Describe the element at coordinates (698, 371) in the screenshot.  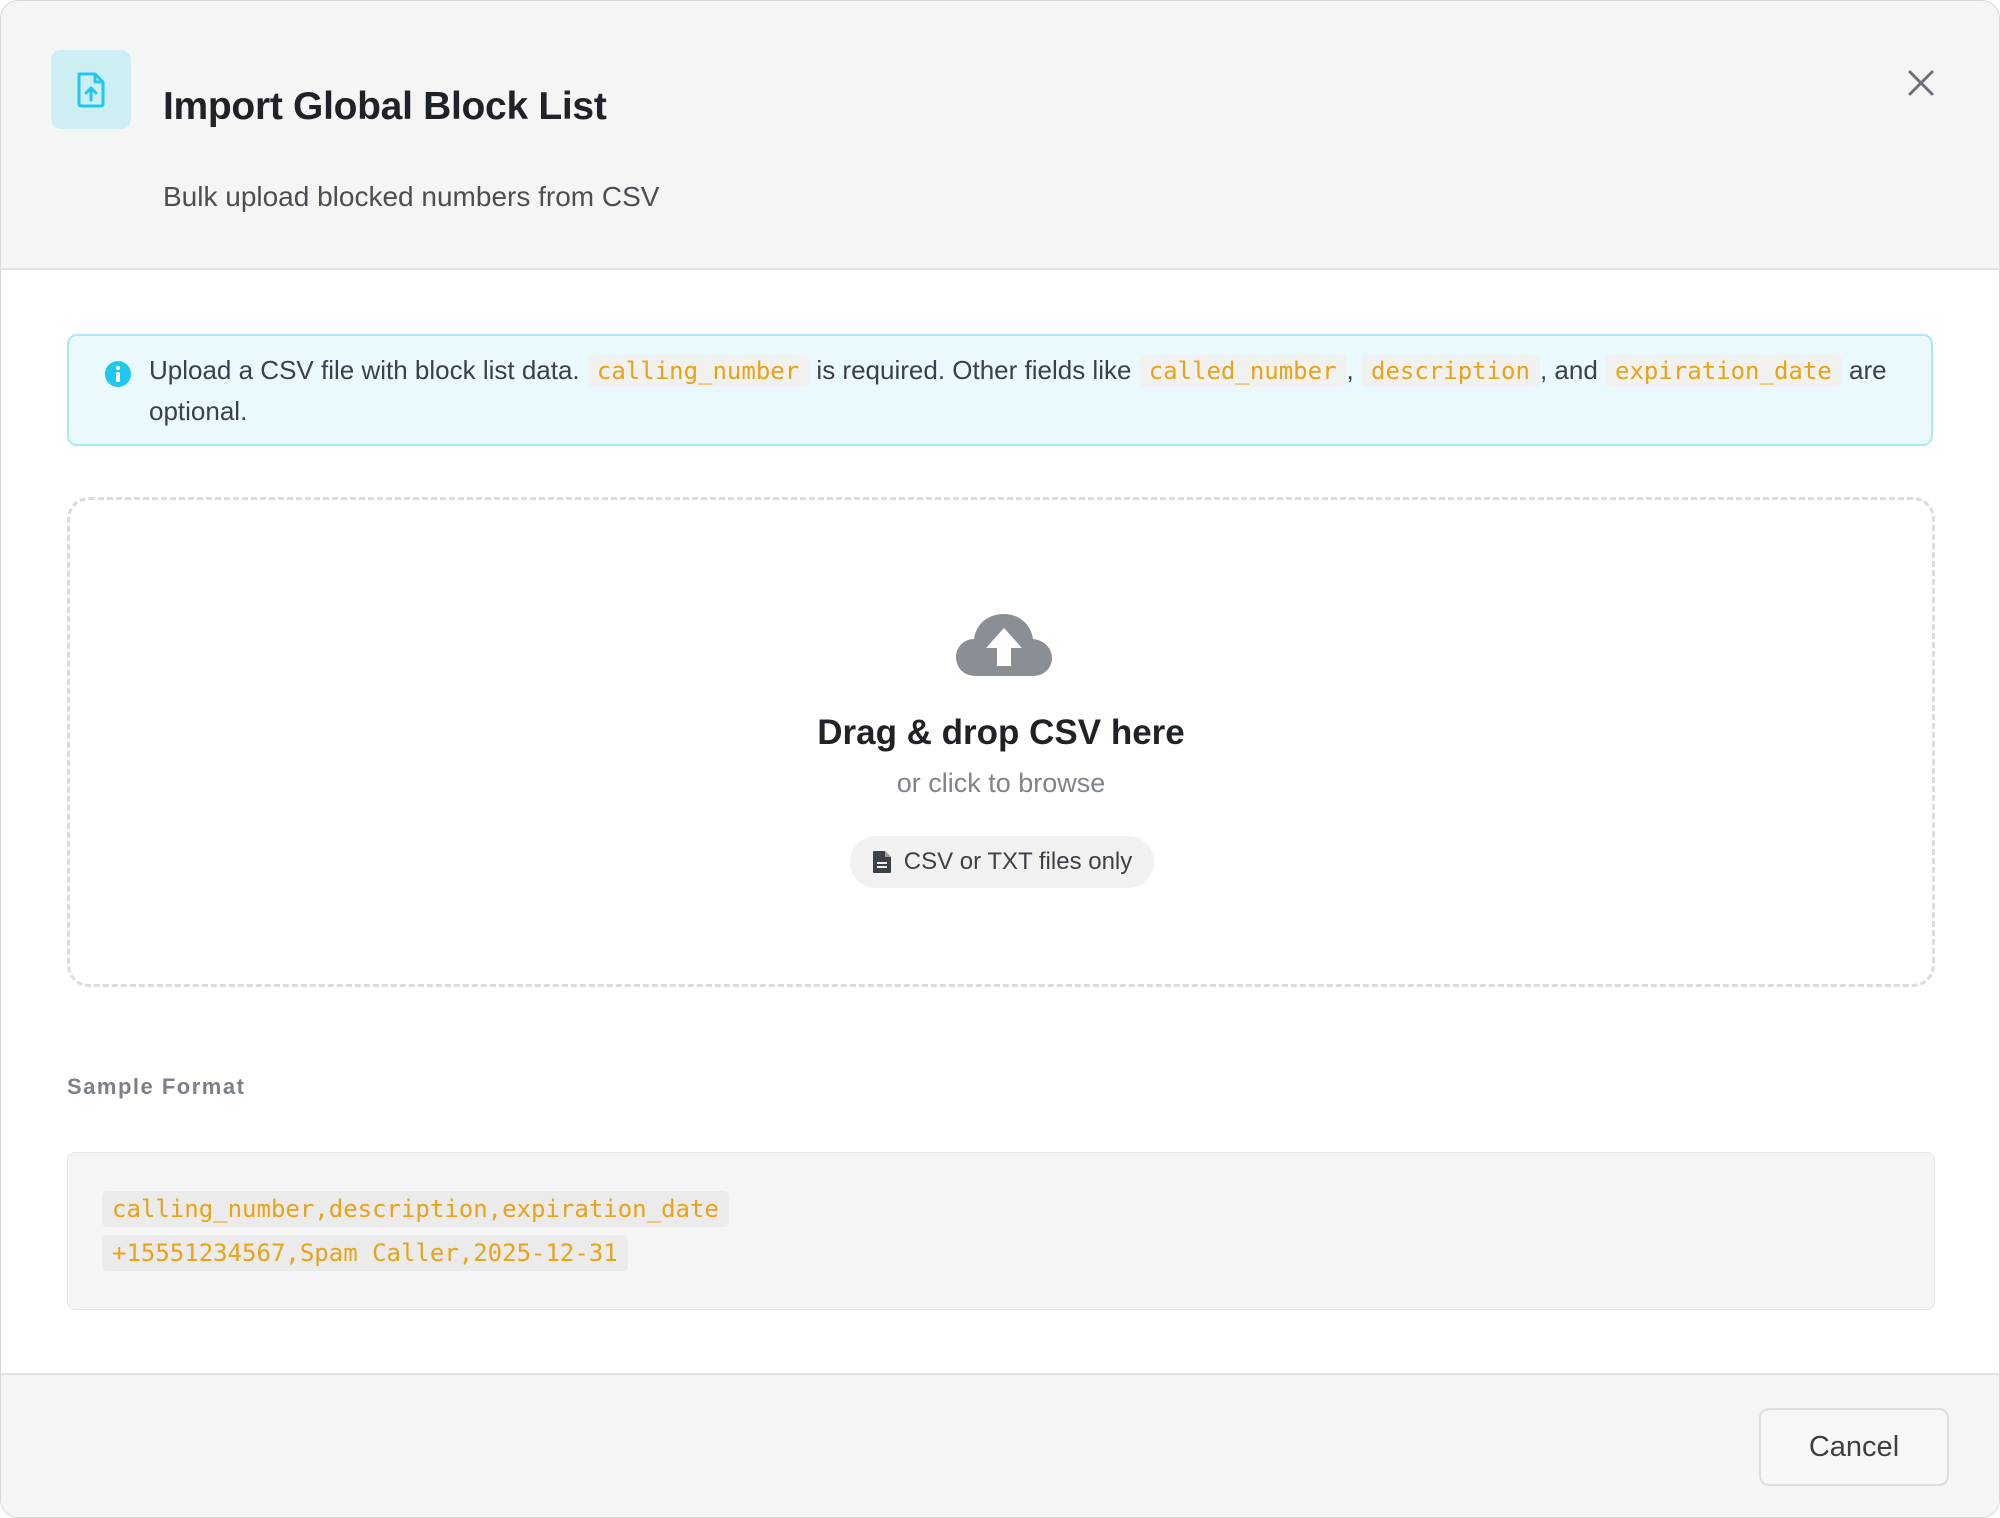
I see `field-required-code: calling_number` at that location.